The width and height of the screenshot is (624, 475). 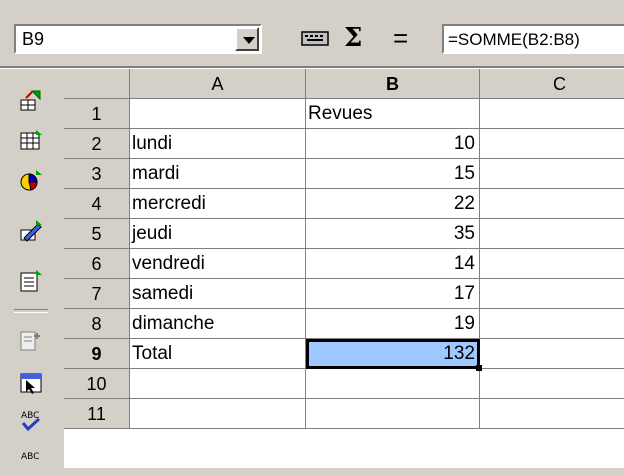 What do you see at coordinates (393, 84) in the screenshot?
I see `column-header-b: B` at bounding box center [393, 84].